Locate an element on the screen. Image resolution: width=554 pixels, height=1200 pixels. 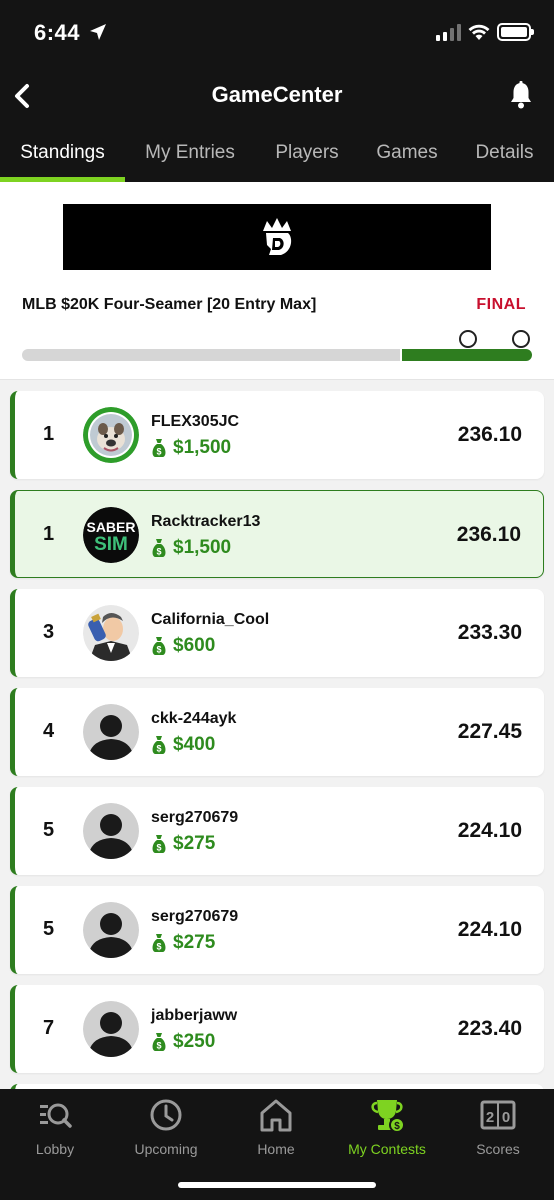
contest-progress-track is located at coordinates (211, 355).